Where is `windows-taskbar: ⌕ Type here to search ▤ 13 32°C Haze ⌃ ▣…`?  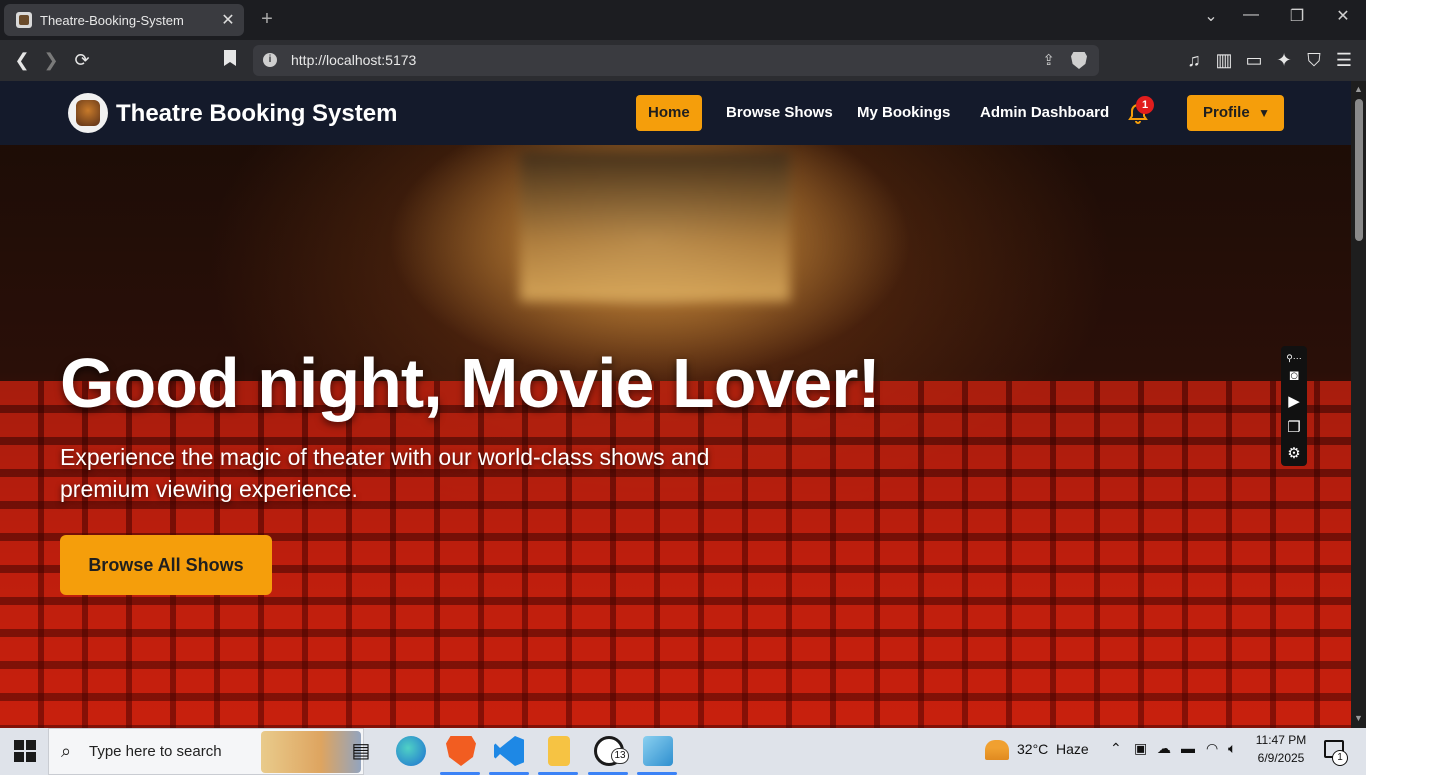
windows-taskbar: ⌕ Type here to search ▤ 13 32°C Haze ⌃ ▣… is located at coordinates (683, 751).